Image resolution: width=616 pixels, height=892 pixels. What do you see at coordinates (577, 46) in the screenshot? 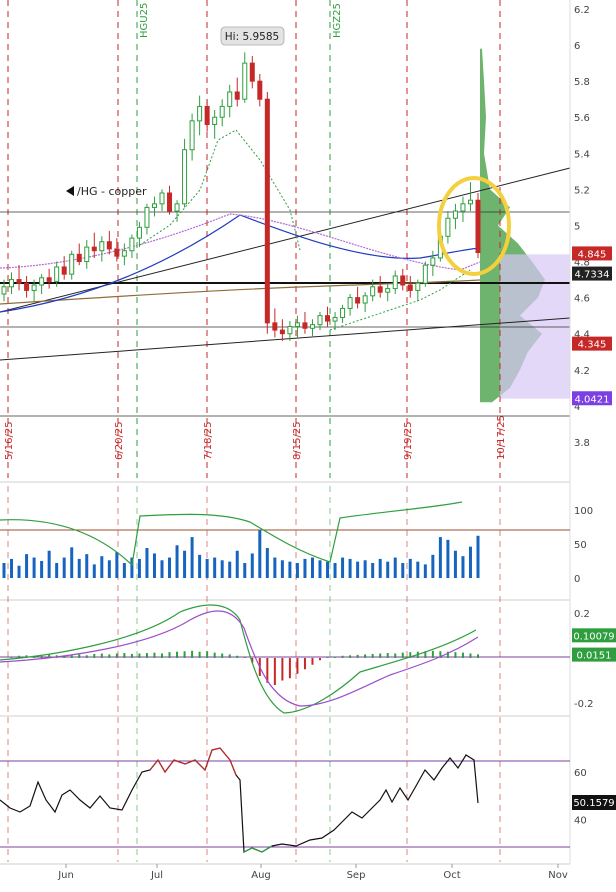
I see `price-tick-label: 6` at bounding box center [577, 46].